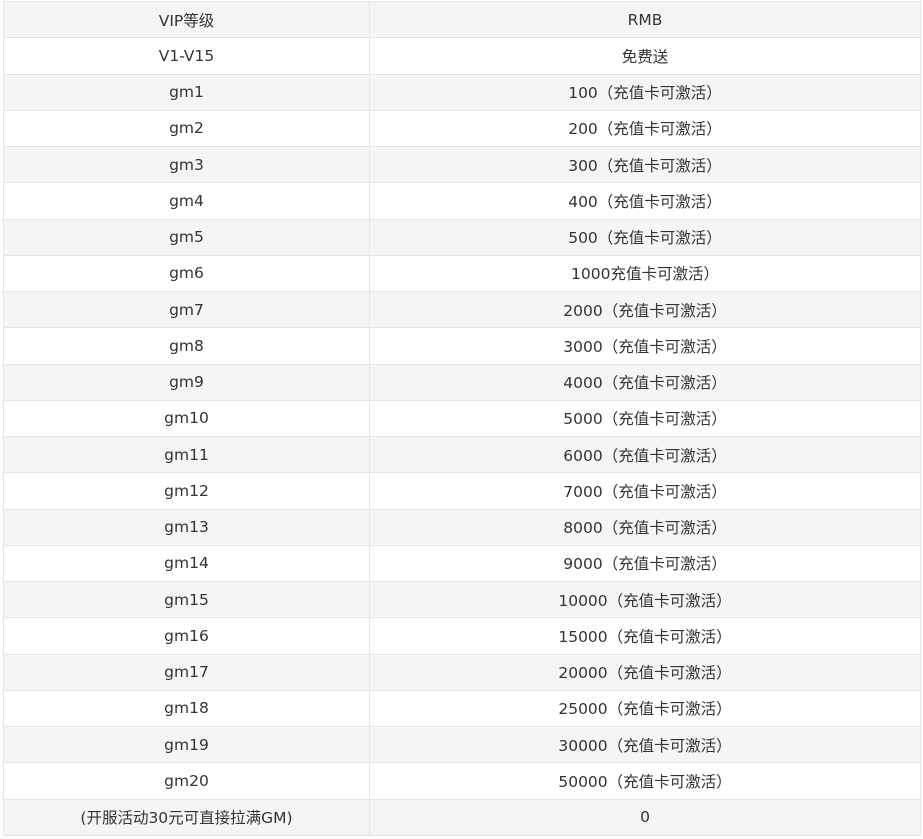  Describe the element at coordinates (645, 672) in the screenshot. I see `rmb-cell: 20000（充值卡可激活）` at that location.